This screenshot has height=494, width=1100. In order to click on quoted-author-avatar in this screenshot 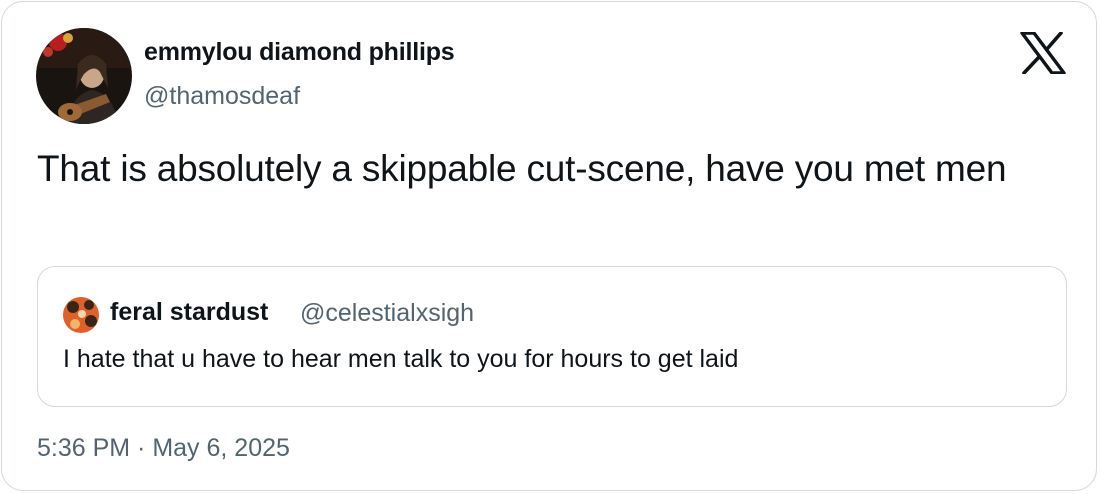, I will do `click(81, 315)`.